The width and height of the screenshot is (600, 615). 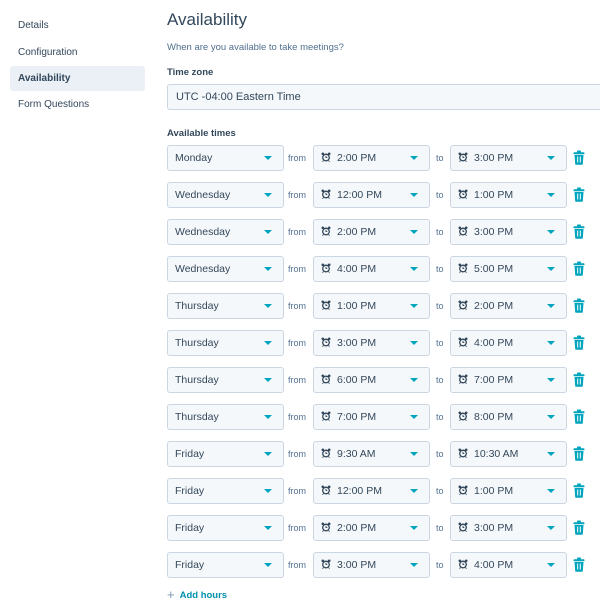 I want to click on start-time-select: 4:00 PM, so click(x=371, y=269).